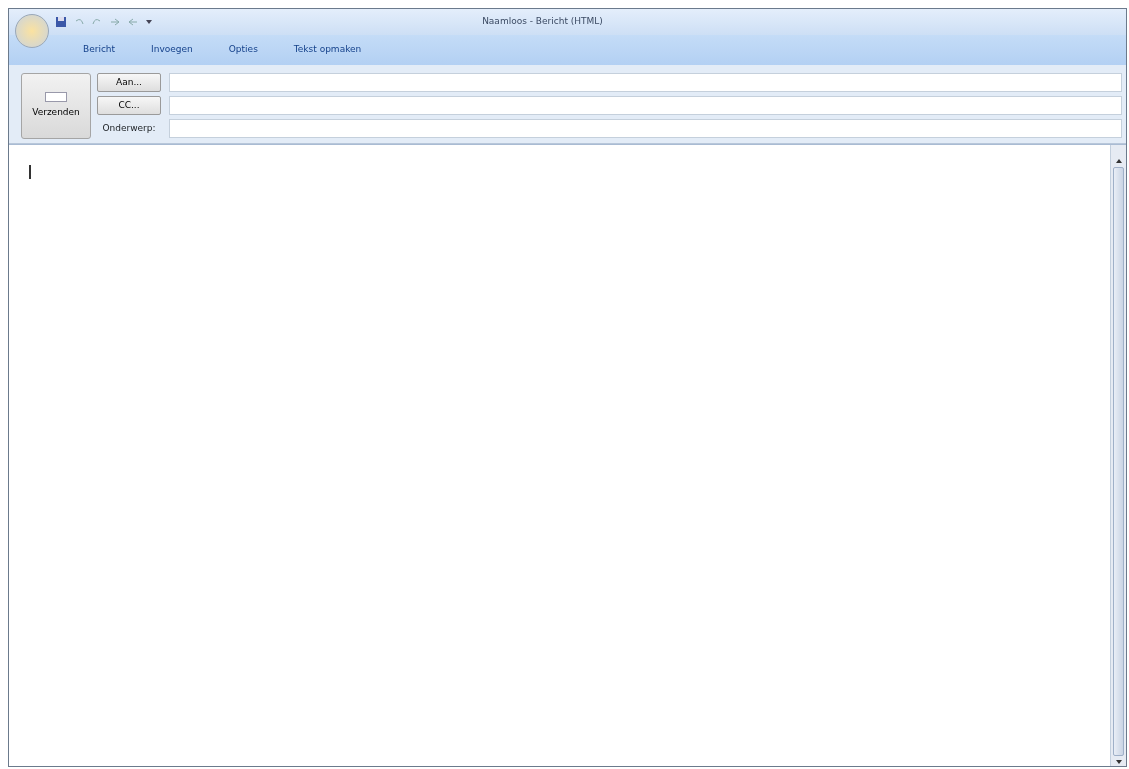 The width and height of the screenshot is (1129, 769). I want to click on ribbon-tab: Tekst opmaken, so click(327, 50).